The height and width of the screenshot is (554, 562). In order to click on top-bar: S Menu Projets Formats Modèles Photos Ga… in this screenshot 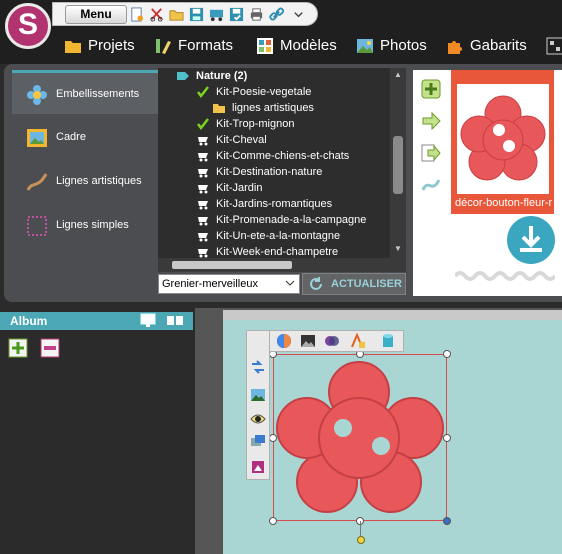, I will do `click(281, 32)`.